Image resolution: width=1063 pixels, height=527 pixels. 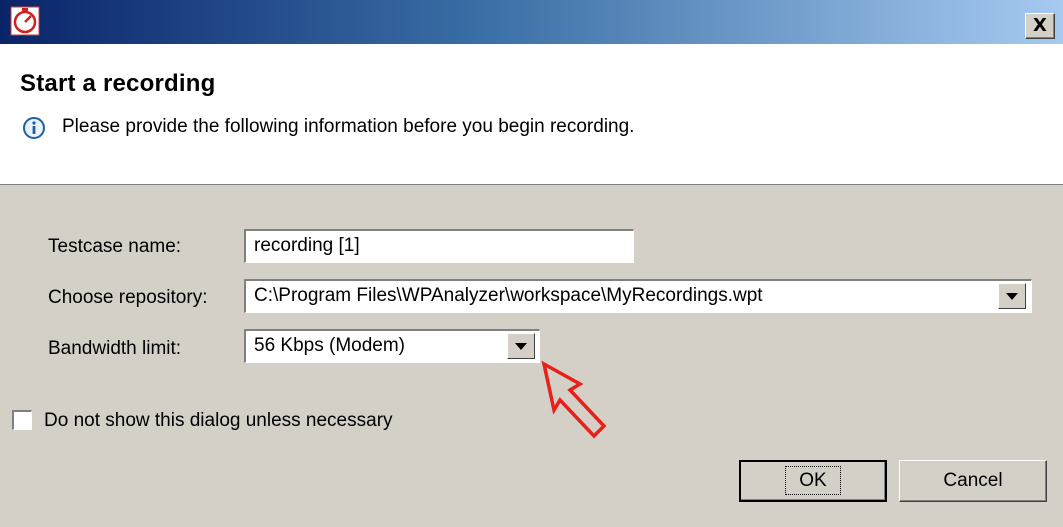 I want to click on repository-label: Choose repository:, so click(x=128, y=297).